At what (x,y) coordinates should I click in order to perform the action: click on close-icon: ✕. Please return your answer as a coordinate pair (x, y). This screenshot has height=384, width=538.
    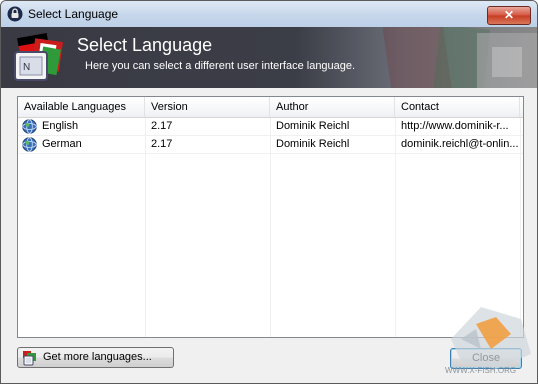
    Looking at the image, I should click on (509, 15).